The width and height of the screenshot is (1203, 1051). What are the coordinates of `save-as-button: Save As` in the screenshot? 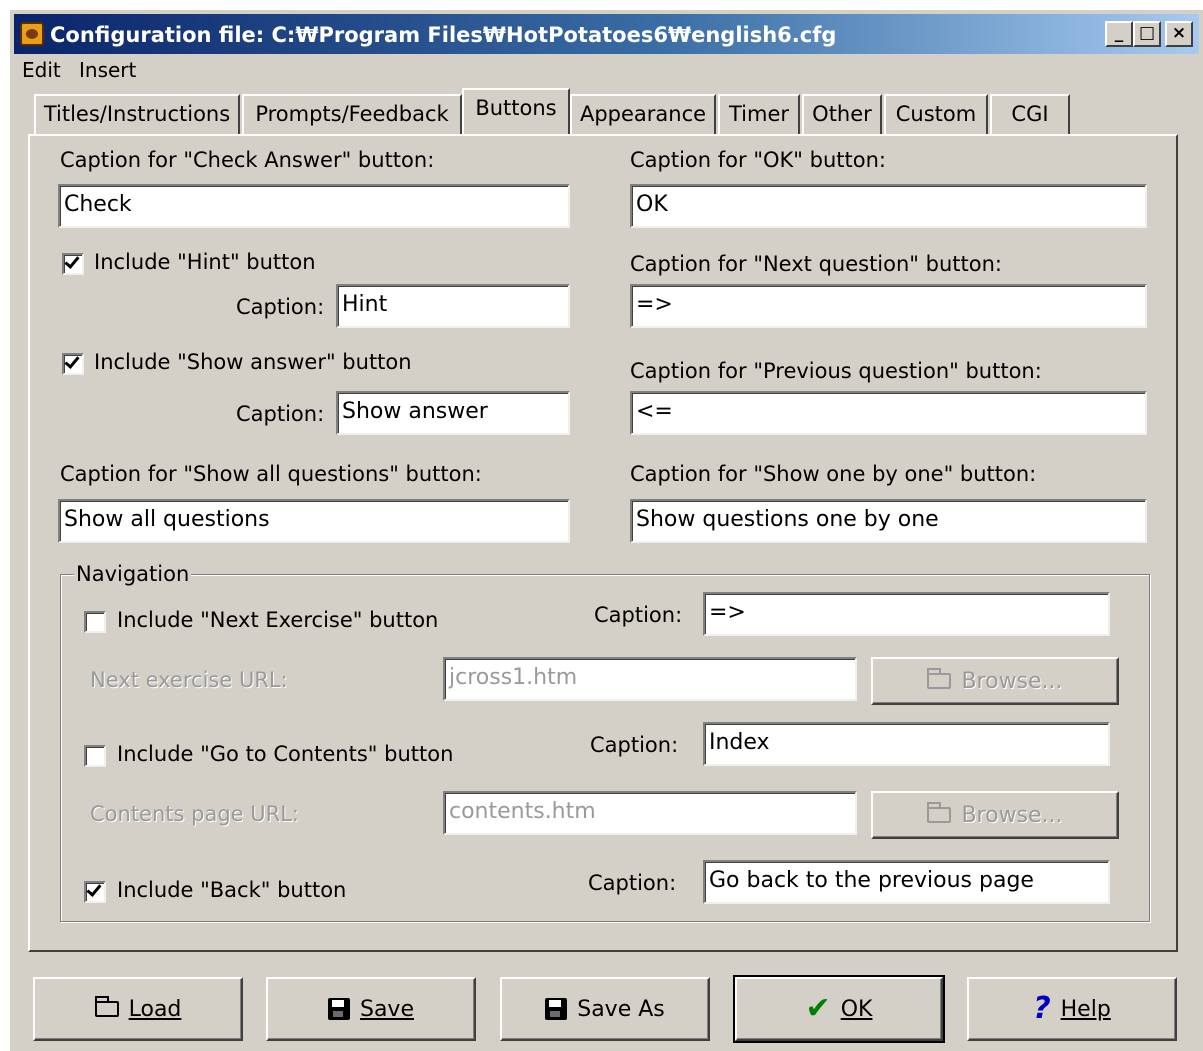 It's located at (605, 1009).